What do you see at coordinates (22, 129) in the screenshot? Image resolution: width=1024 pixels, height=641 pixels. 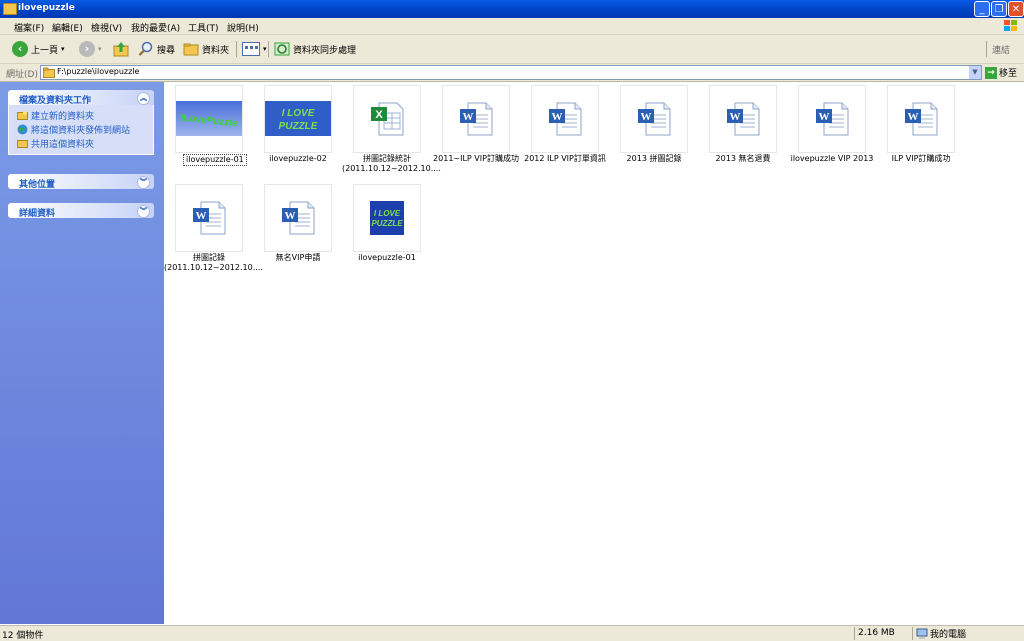 I see `globe-icon` at bounding box center [22, 129].